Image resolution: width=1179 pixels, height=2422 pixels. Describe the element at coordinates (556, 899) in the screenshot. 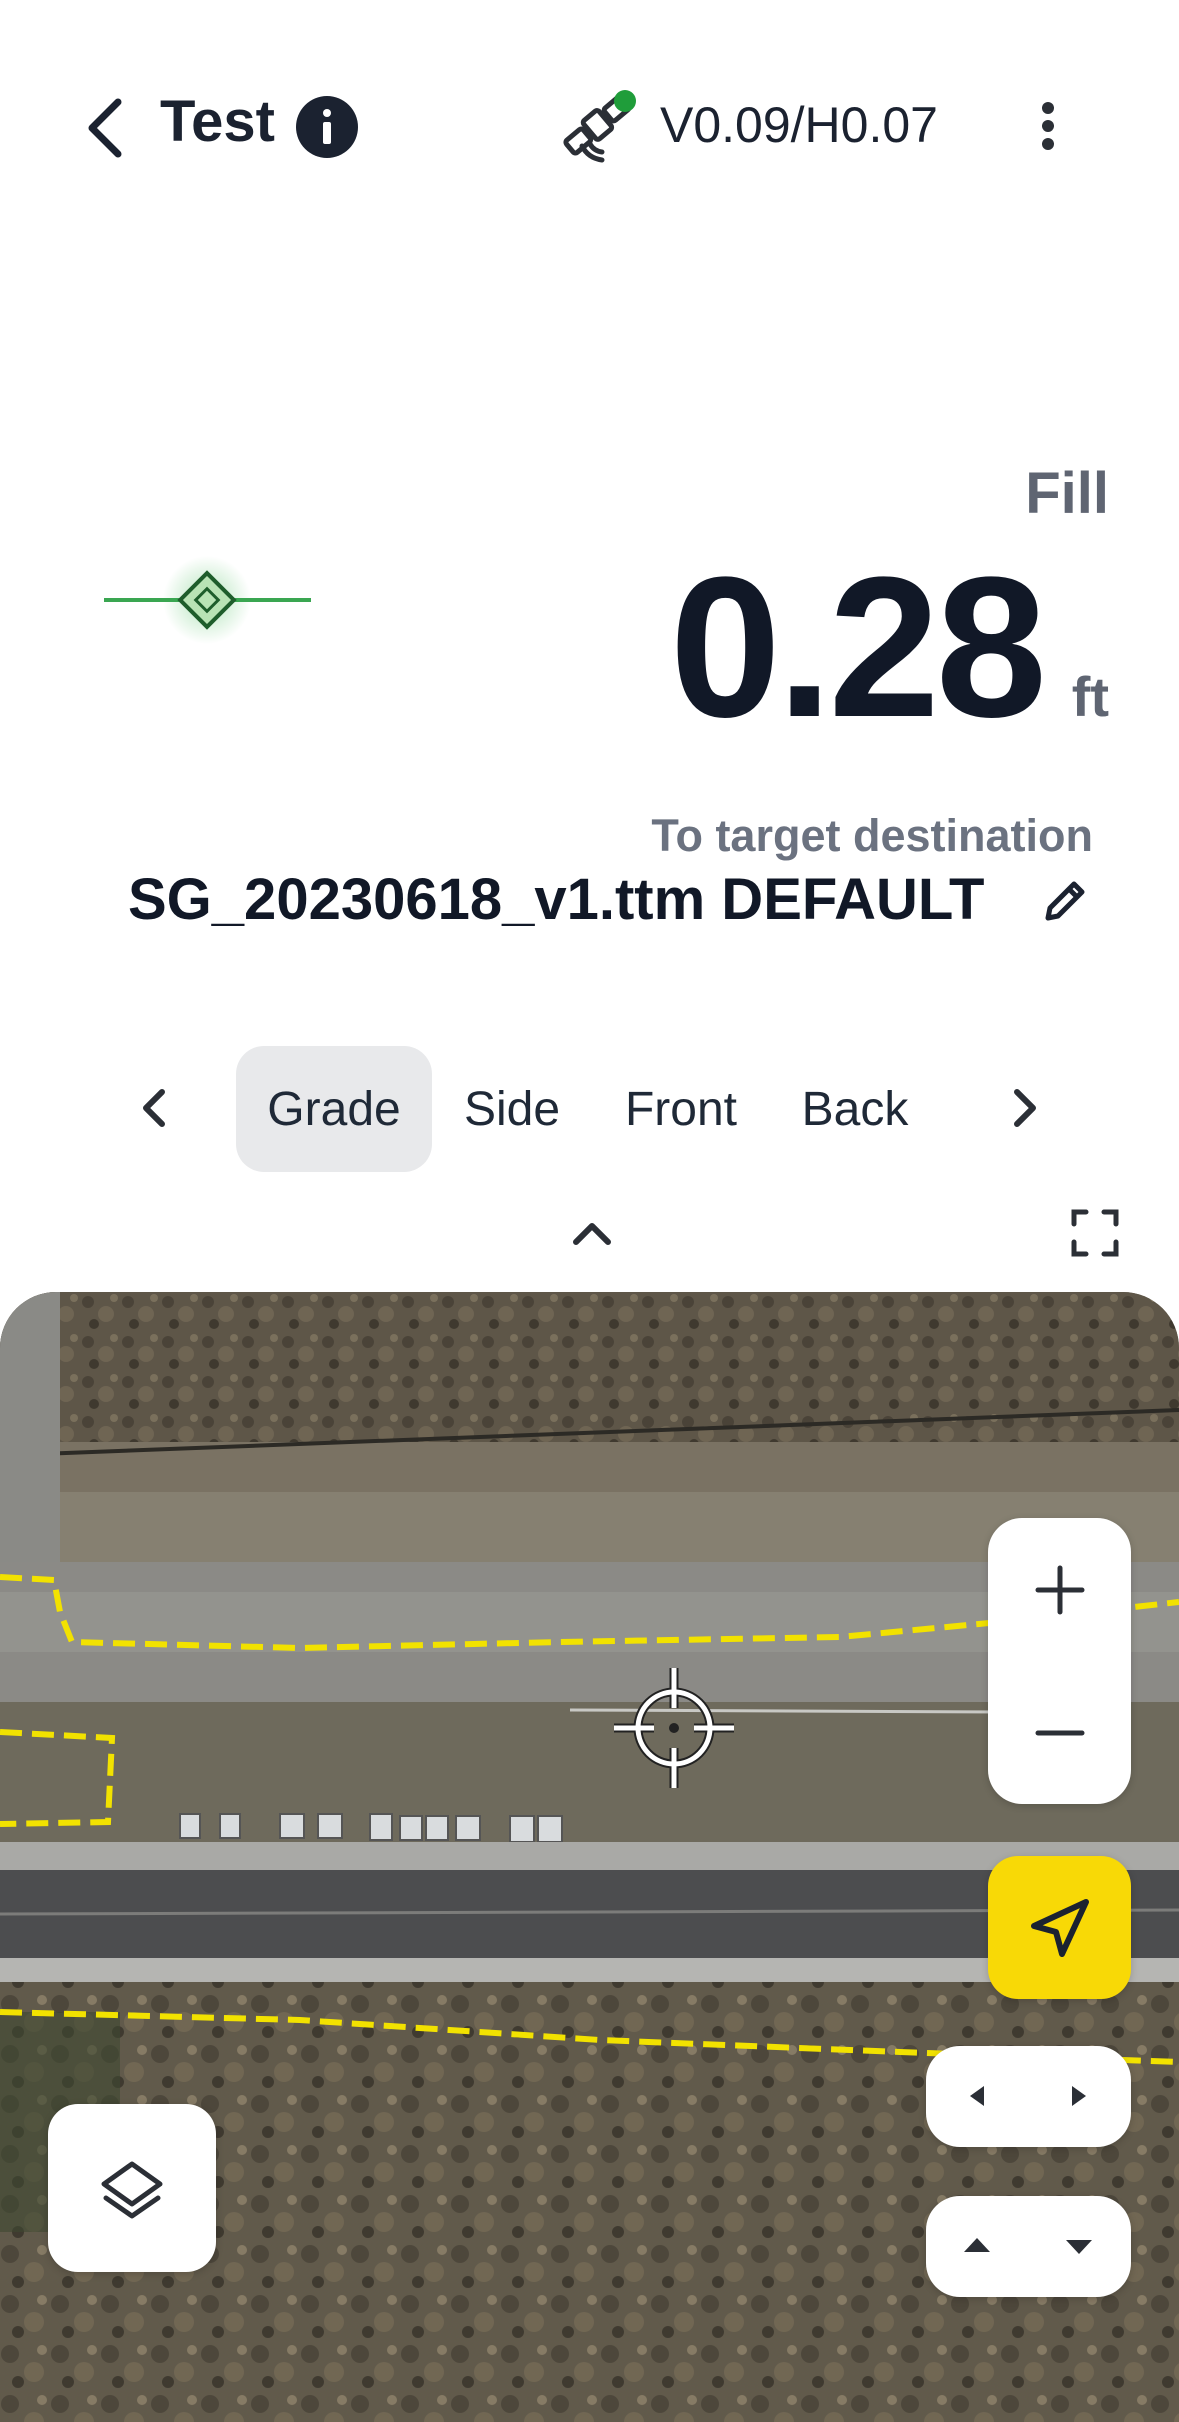

I see `surface-name: SG_20230618_v1.ttm DEFAULT` at that location.